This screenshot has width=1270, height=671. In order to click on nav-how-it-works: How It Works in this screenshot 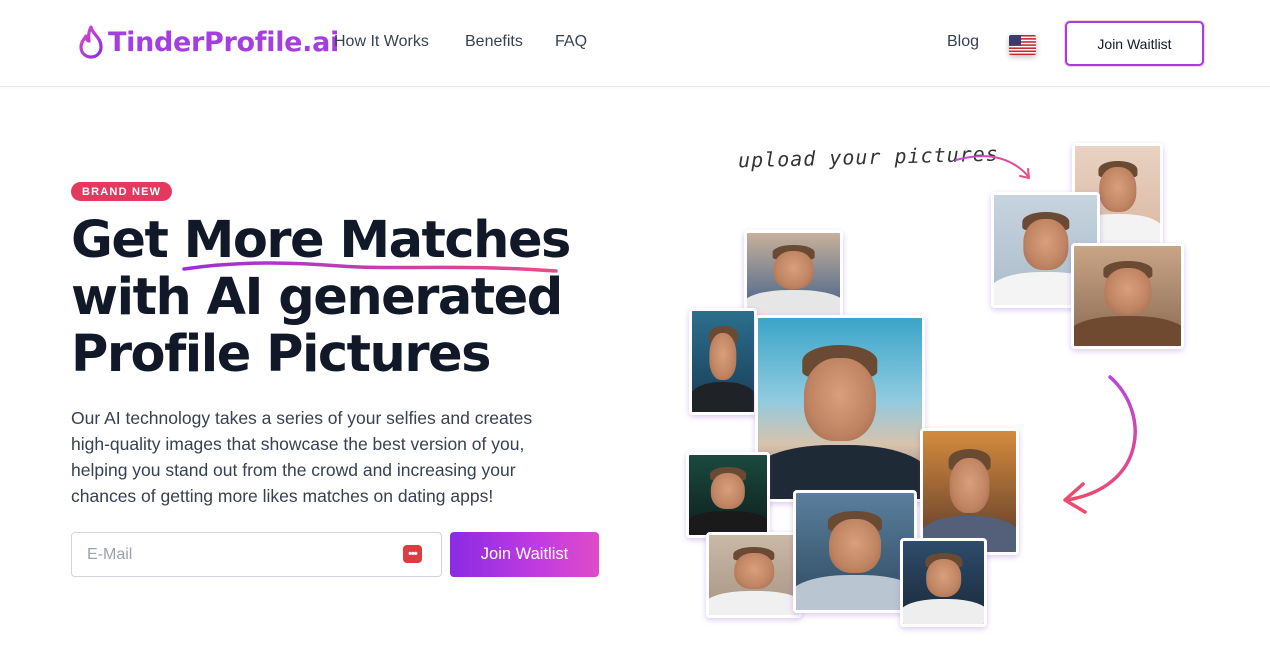, I will do `click(381, 42)`.